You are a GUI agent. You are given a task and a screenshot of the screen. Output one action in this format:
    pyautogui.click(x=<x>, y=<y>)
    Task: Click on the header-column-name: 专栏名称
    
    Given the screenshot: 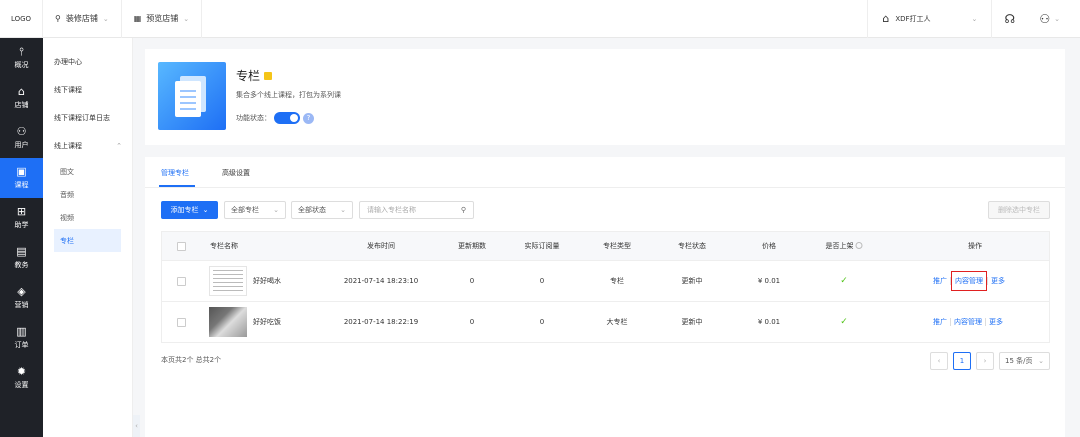 What is the action you would take?
    pyautogui.click(x=224, y=246)
    